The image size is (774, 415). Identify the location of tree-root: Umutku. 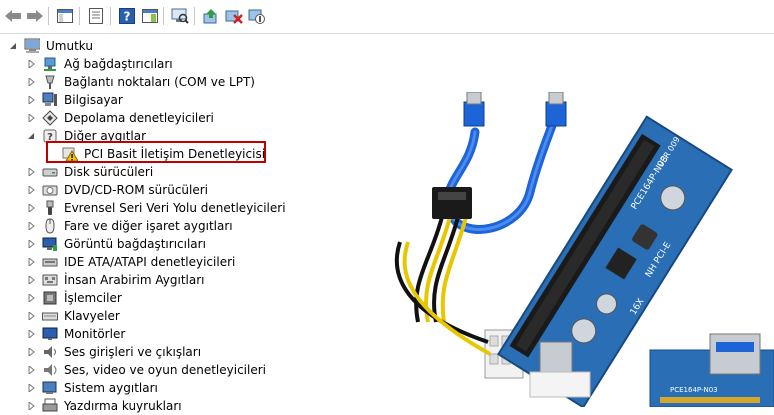
(50, 46).